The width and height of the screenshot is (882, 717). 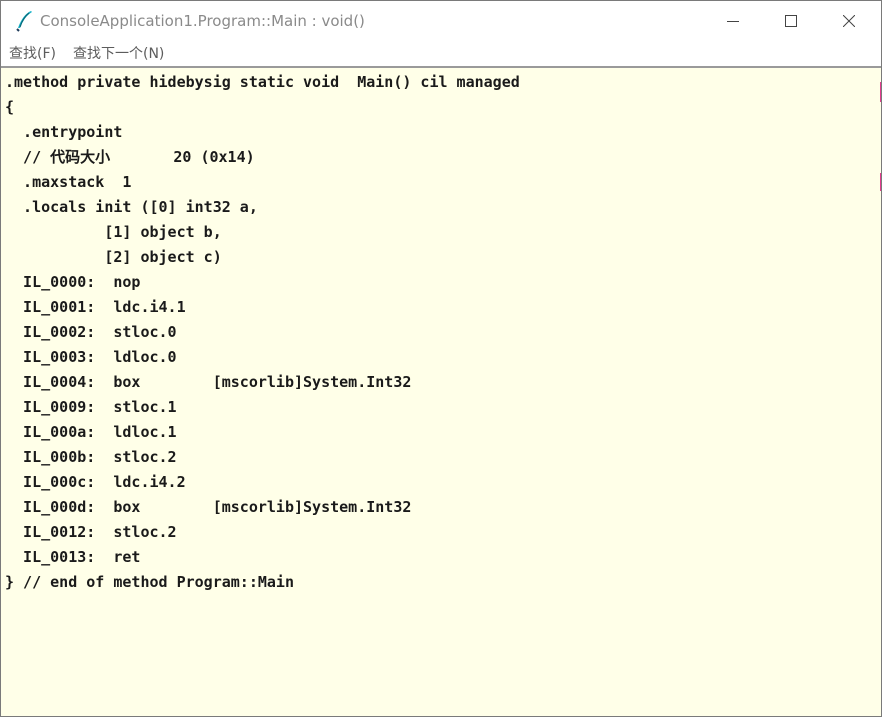 I want to click on maximize-button, so click(x=792, y=21).